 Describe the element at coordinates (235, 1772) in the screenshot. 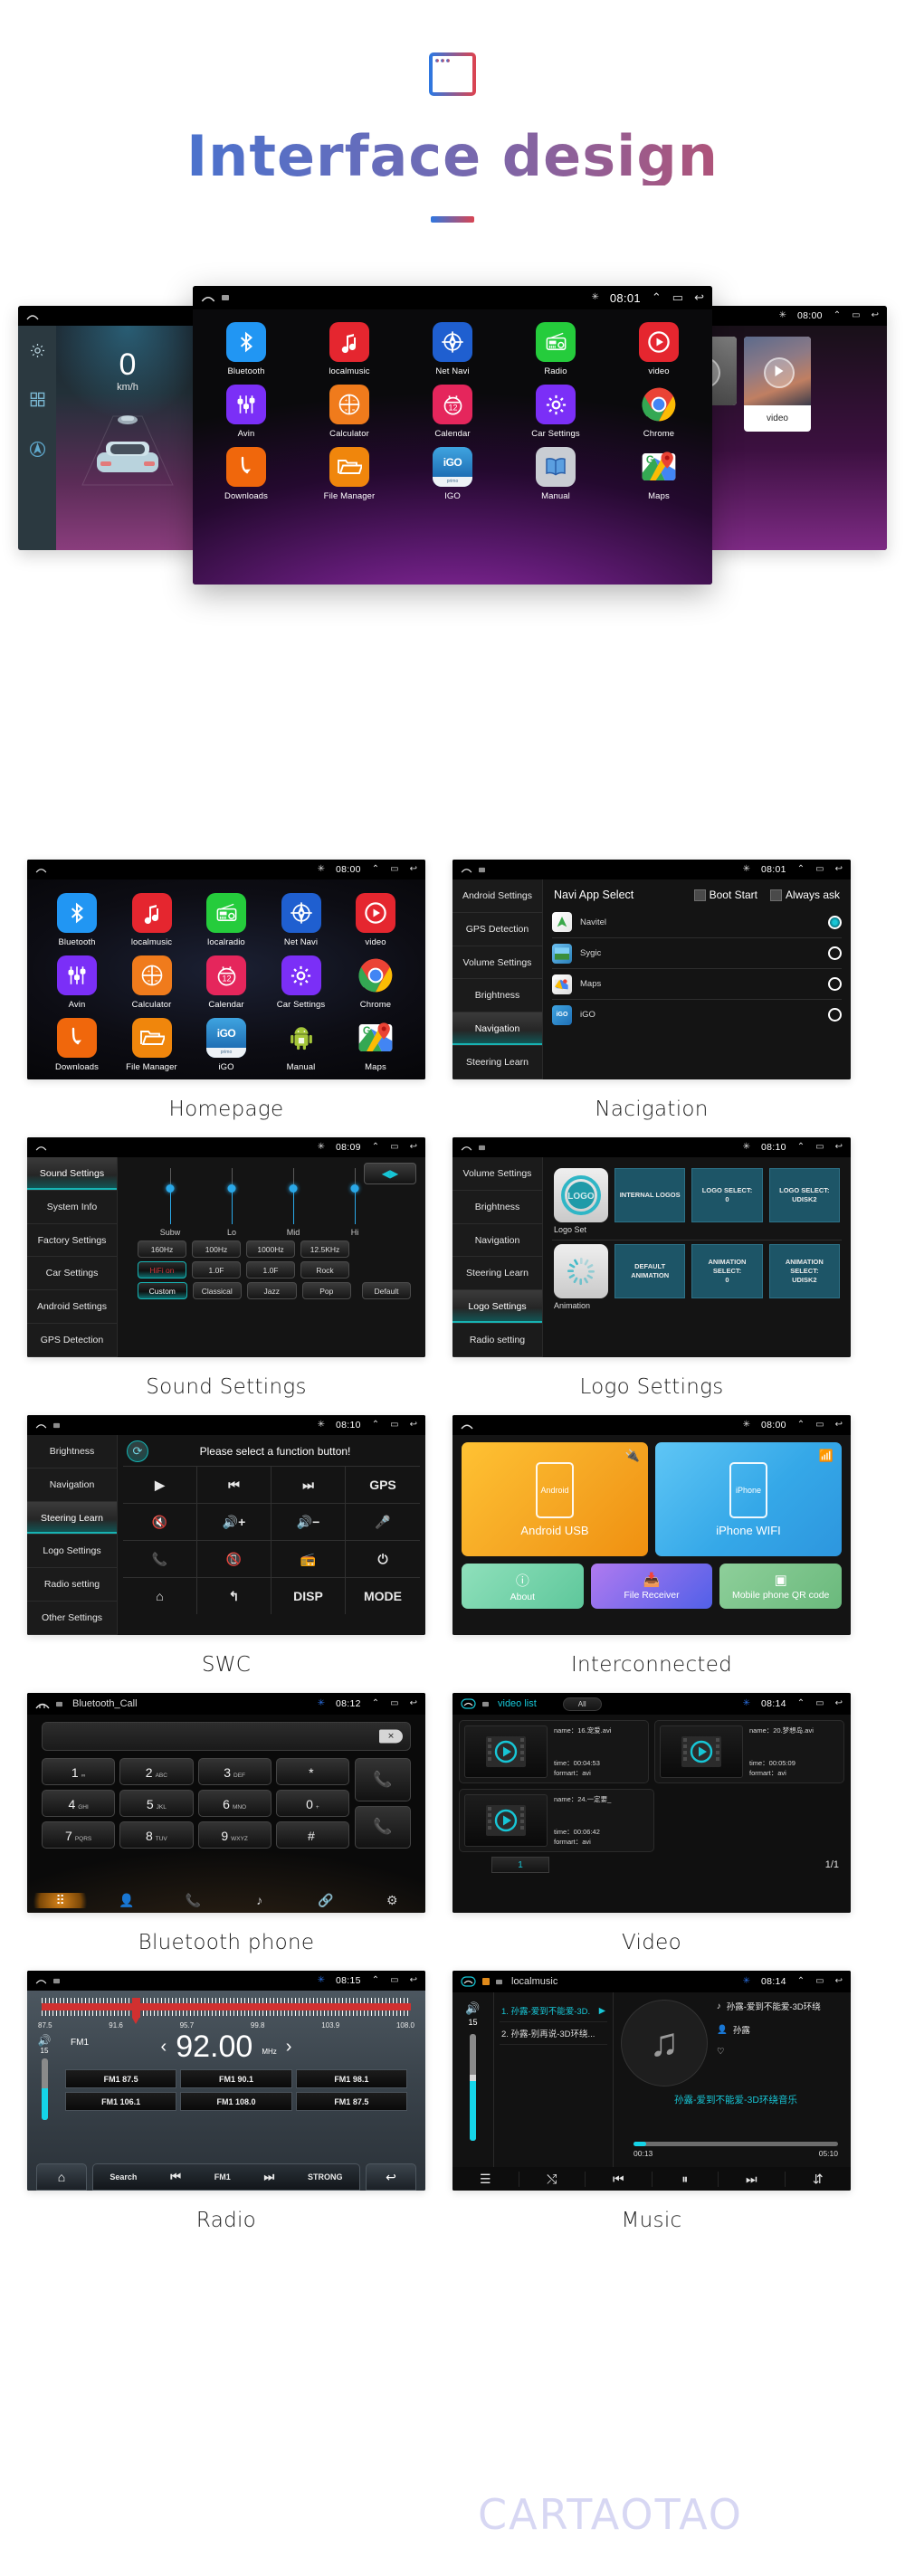

I see `key-3: 3 DEF` at that location.